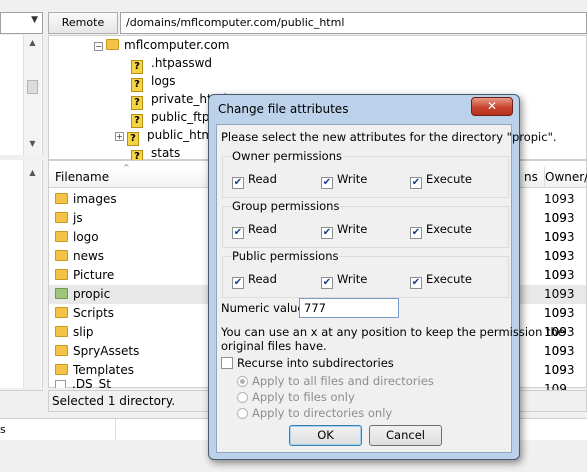 The width and height of the screenshot is (587, 472). What do you see at coordinates (104, 370) in the screenshot?
I see `file-name: Templates` at bounding box center [104, 370].